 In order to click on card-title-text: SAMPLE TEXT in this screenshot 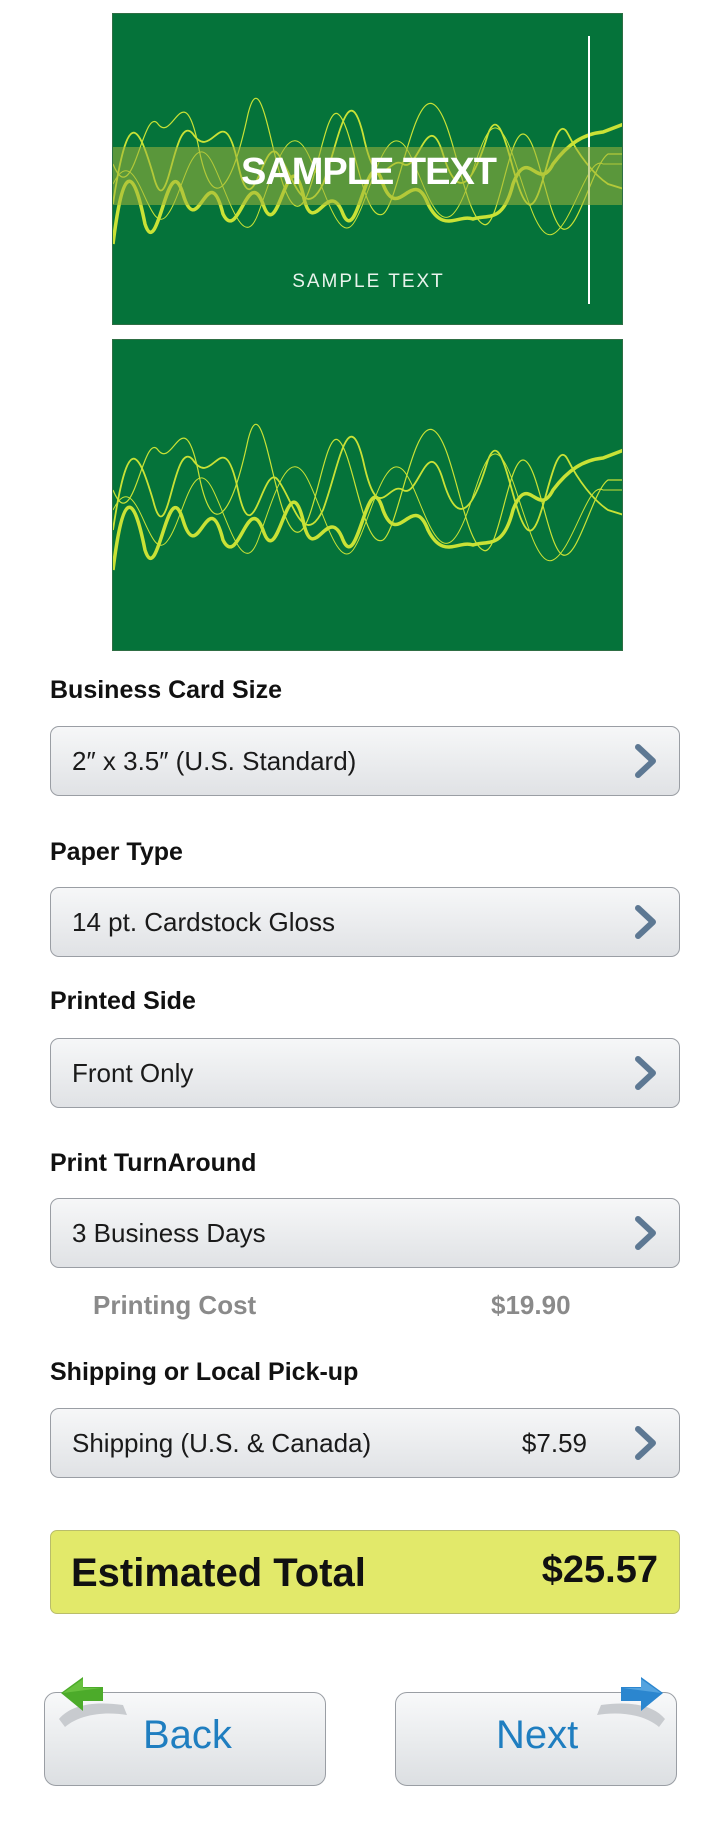, I will do `click(368, 172)`.